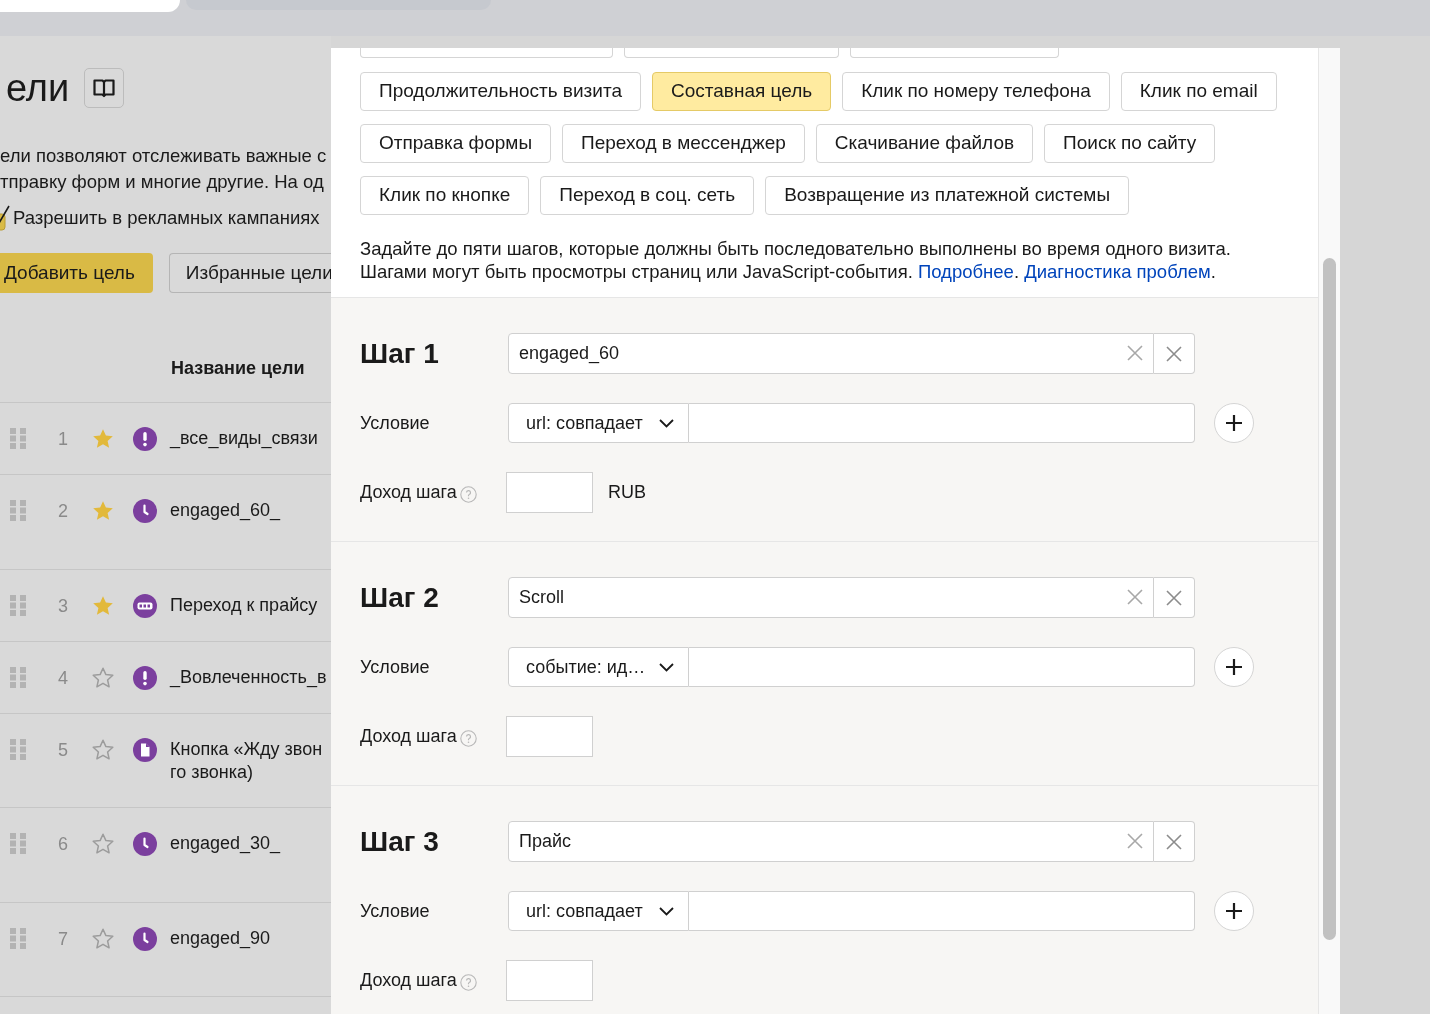 Image resolution: width=1430 pixels, height=1014 pixels. Describe the element at coordinates (90, 6) in the screenshot. I see `browser-tab` at that location.